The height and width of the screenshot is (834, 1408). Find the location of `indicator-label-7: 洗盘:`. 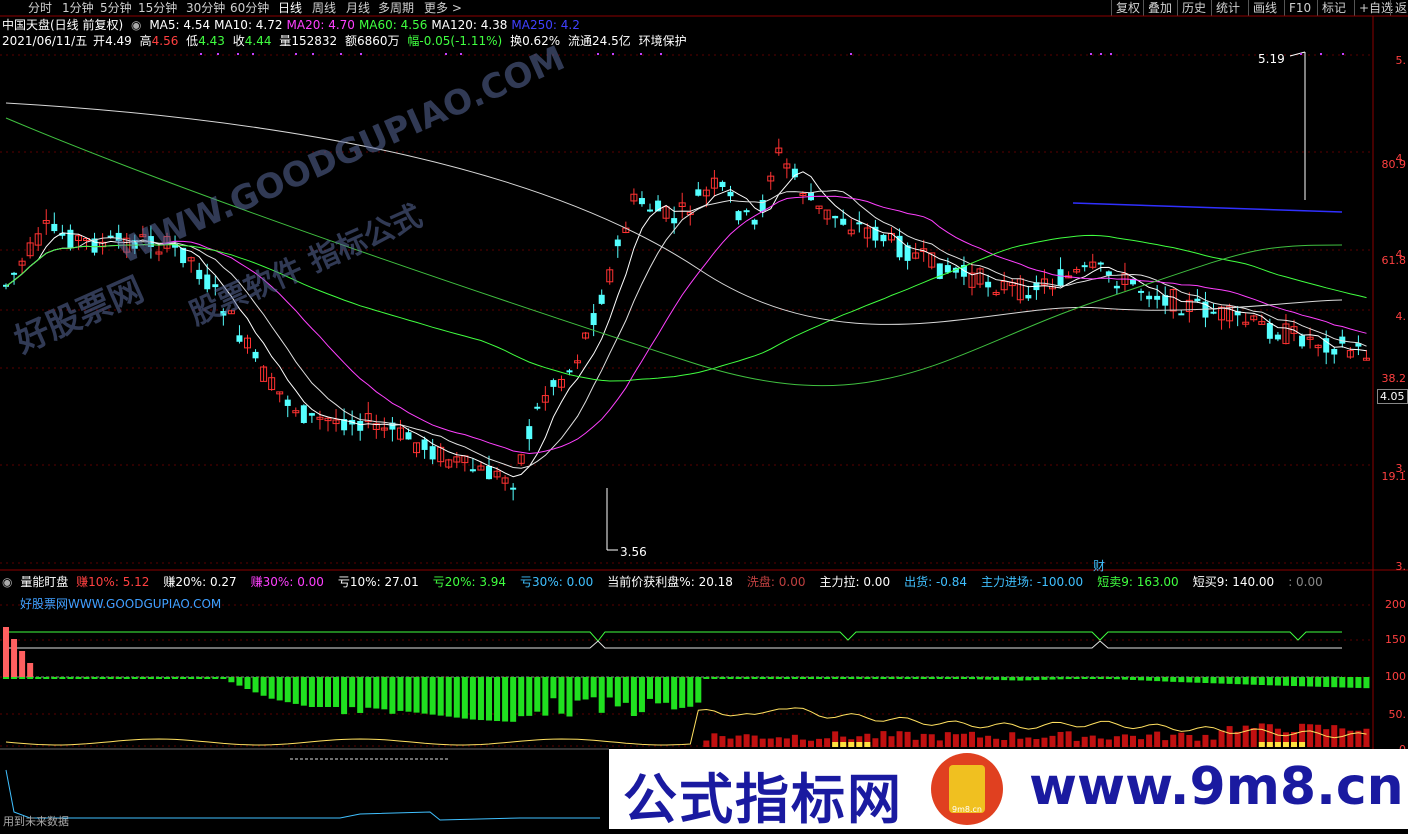

indicator-label-7: 洗盘: is located at coordinates (762, 582).